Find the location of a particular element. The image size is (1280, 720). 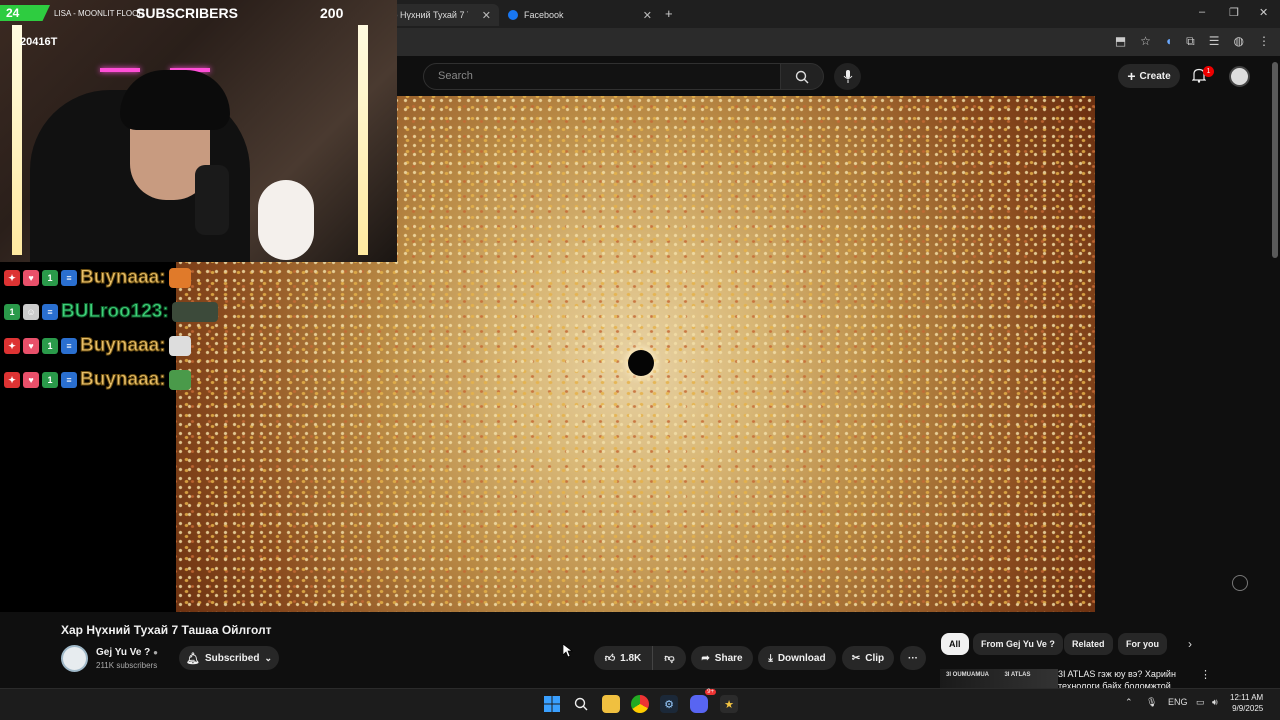

browser-menu-icon: ⋮ is located at coordinates (1264, 41).